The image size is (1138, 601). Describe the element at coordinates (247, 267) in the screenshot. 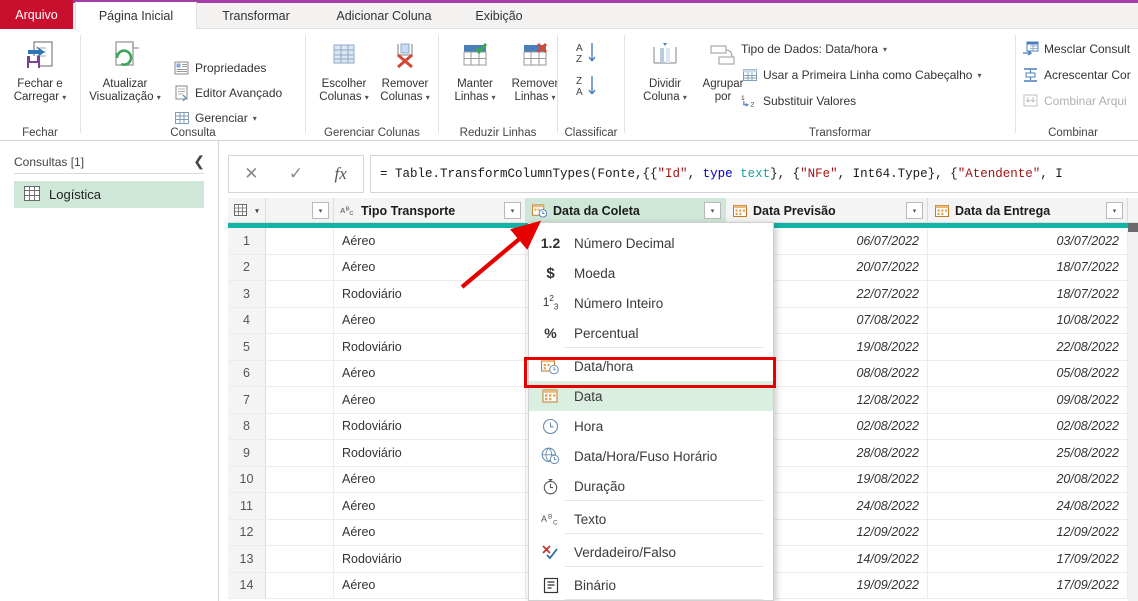

I see `row-number: 2` at that location.